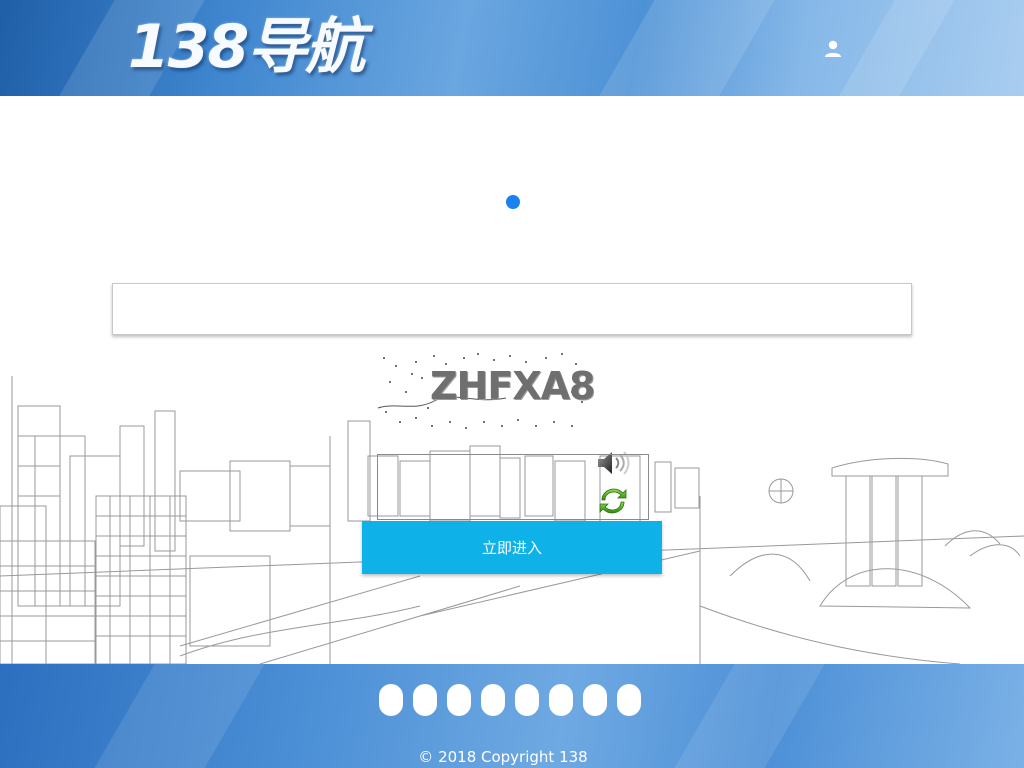  What do you see at coordinates (512, 309) in the screenshot?
I see `search-input` at bounding box center [512, 309].